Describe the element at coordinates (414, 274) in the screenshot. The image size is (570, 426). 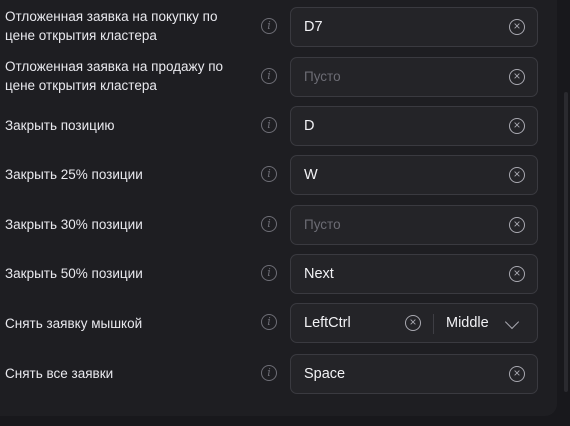
I see `hotkey-input: Next ×` at that location.